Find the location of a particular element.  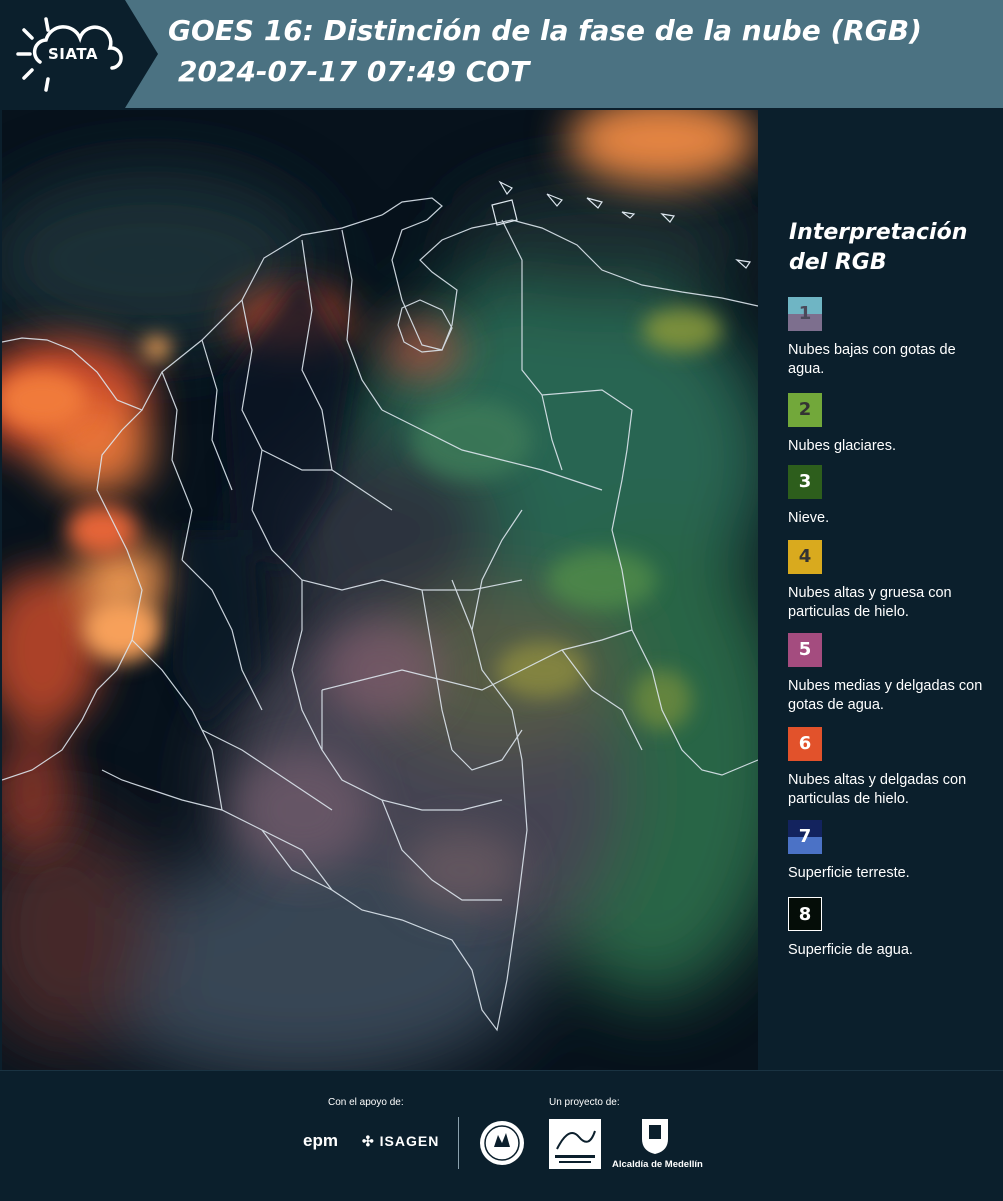

page-timestamp: 2024-07-17 07:49 COT is located at coordinates (354, 71).